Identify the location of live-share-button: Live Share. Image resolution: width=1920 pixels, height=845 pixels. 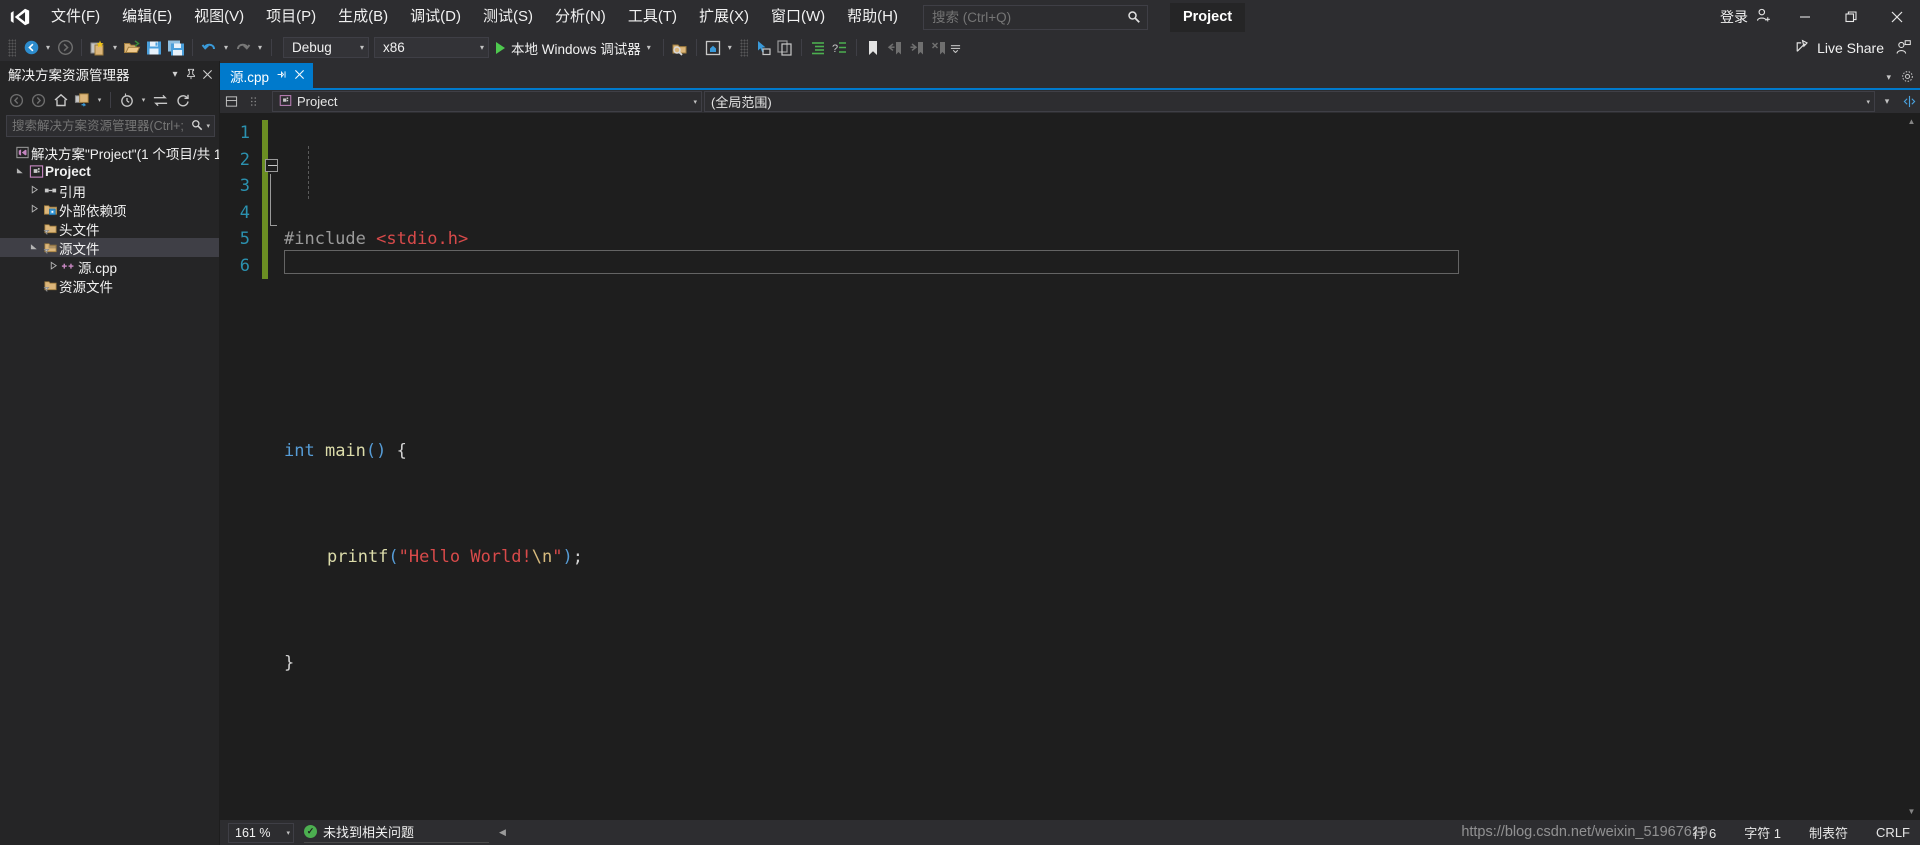
(1839, 47).